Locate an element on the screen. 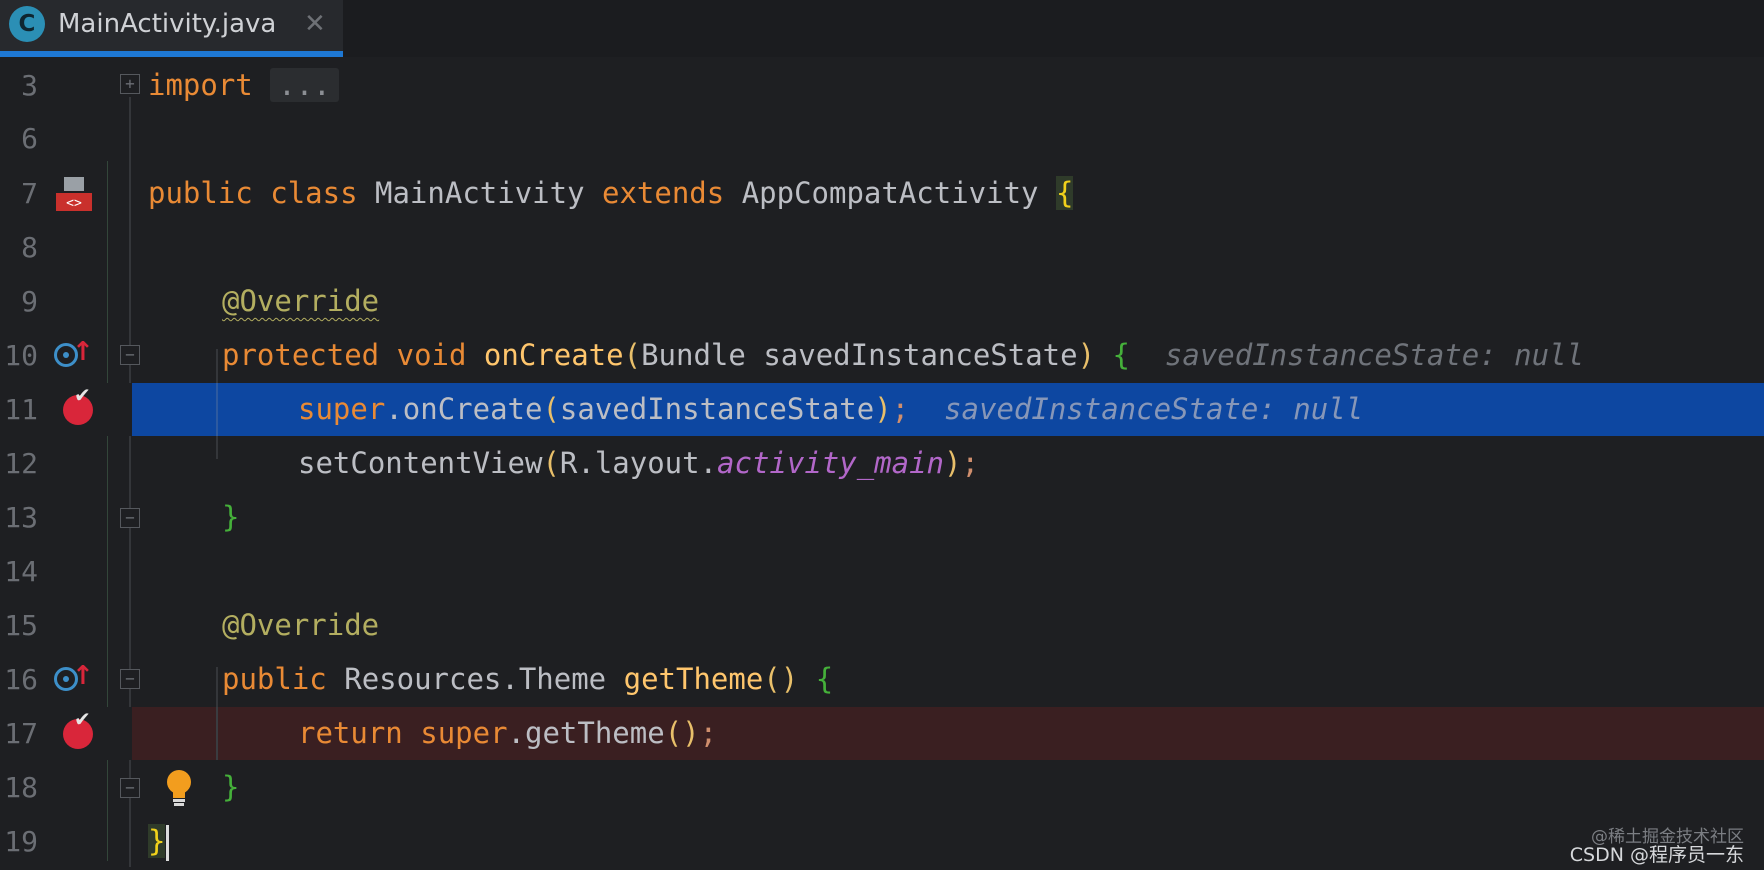 Image resolution: width=1764 pixels, height=870 pixels. line-number: 3 is located at coordinates (29, 85).